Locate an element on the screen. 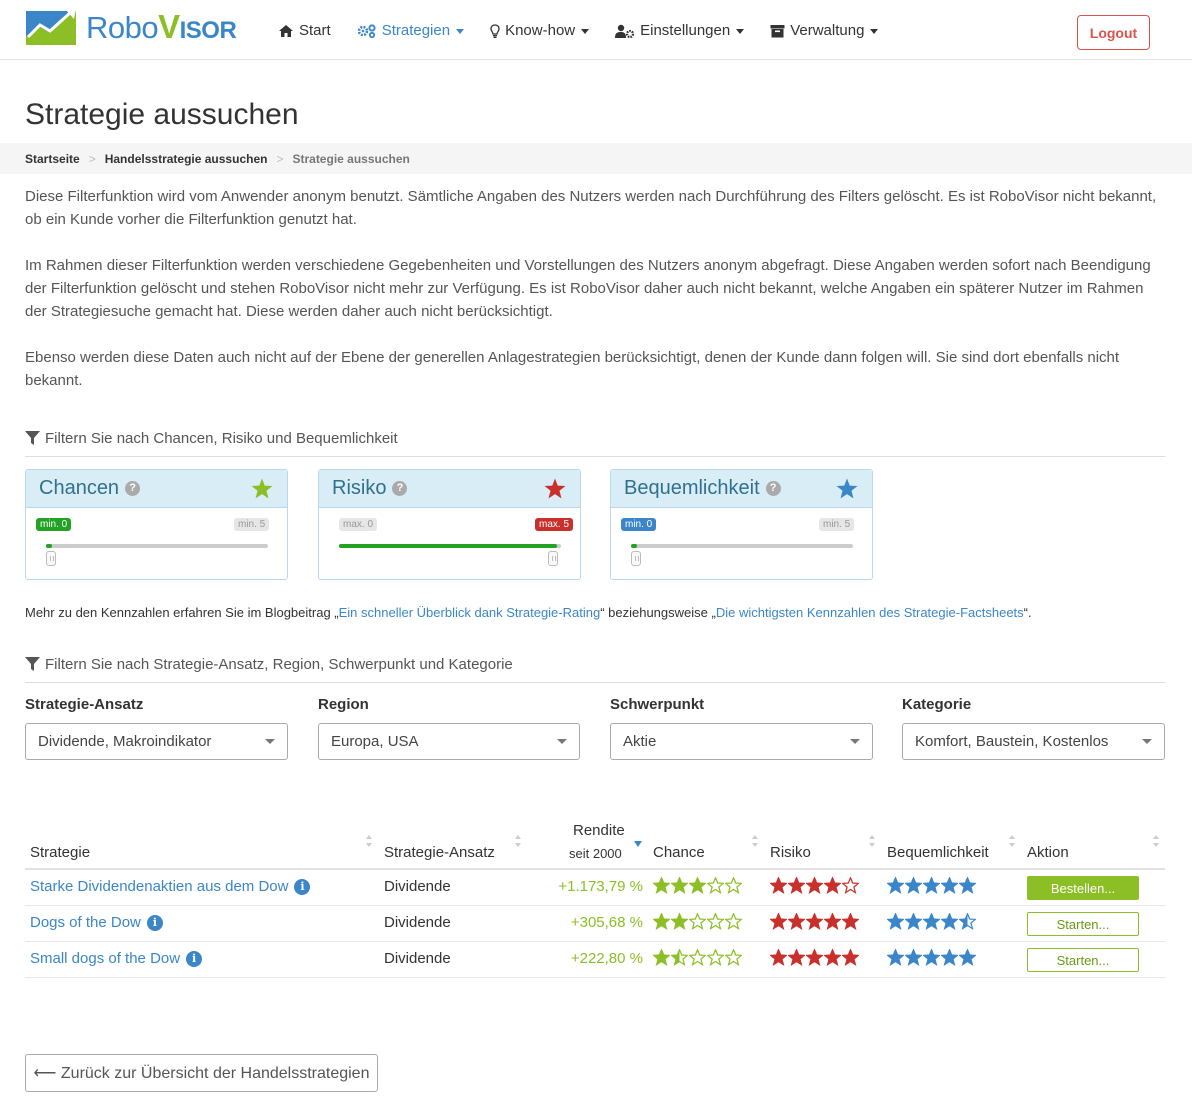 Image resolution: width=1192 pixels, height=1114 pixels. risiko-slider: max. 0 max. 5 is located at coordinates (456, 543).